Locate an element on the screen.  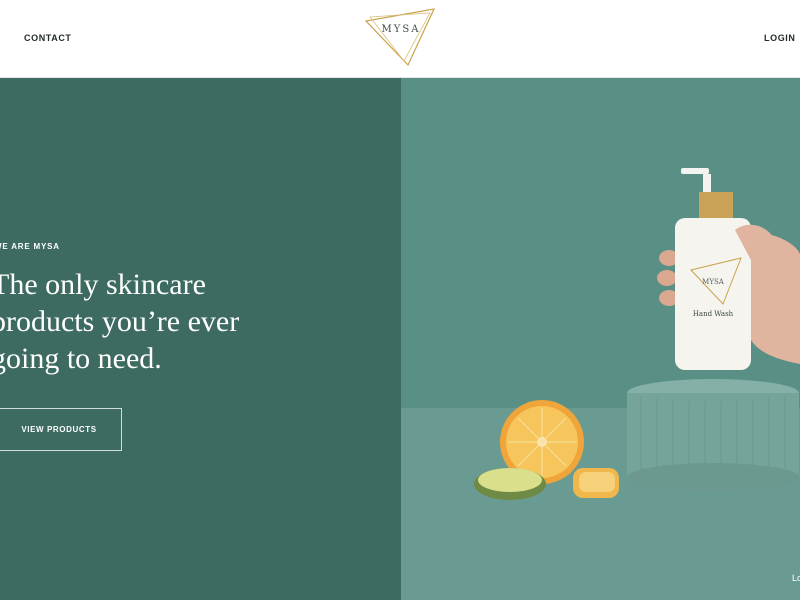
hero-eyebrow: WE ARE MYSA is located at coordinates (30, 246).